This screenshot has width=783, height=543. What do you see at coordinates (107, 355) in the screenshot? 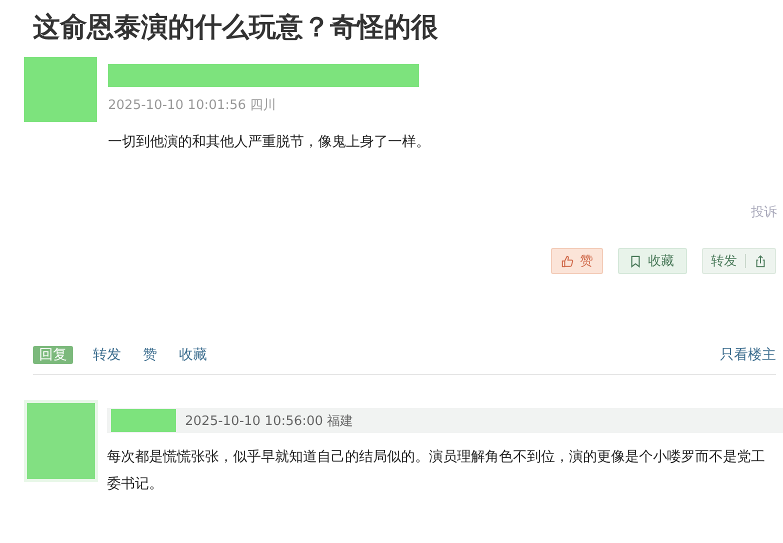
I see `tab: 转发` at bounding box center [107, 355].